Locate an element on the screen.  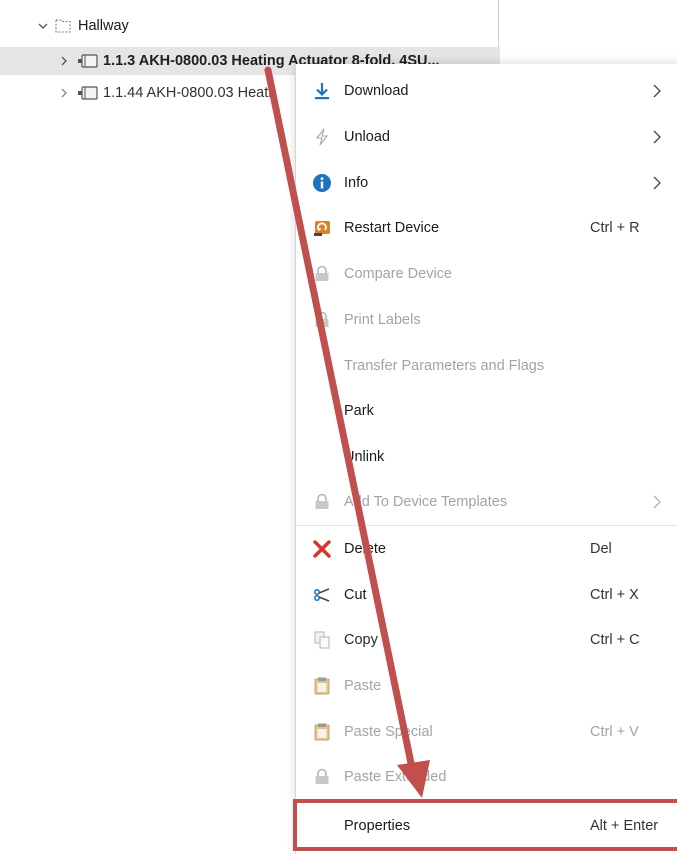
menu-label: Transfer Parameters and Flags is located at coordinates (444, 366).